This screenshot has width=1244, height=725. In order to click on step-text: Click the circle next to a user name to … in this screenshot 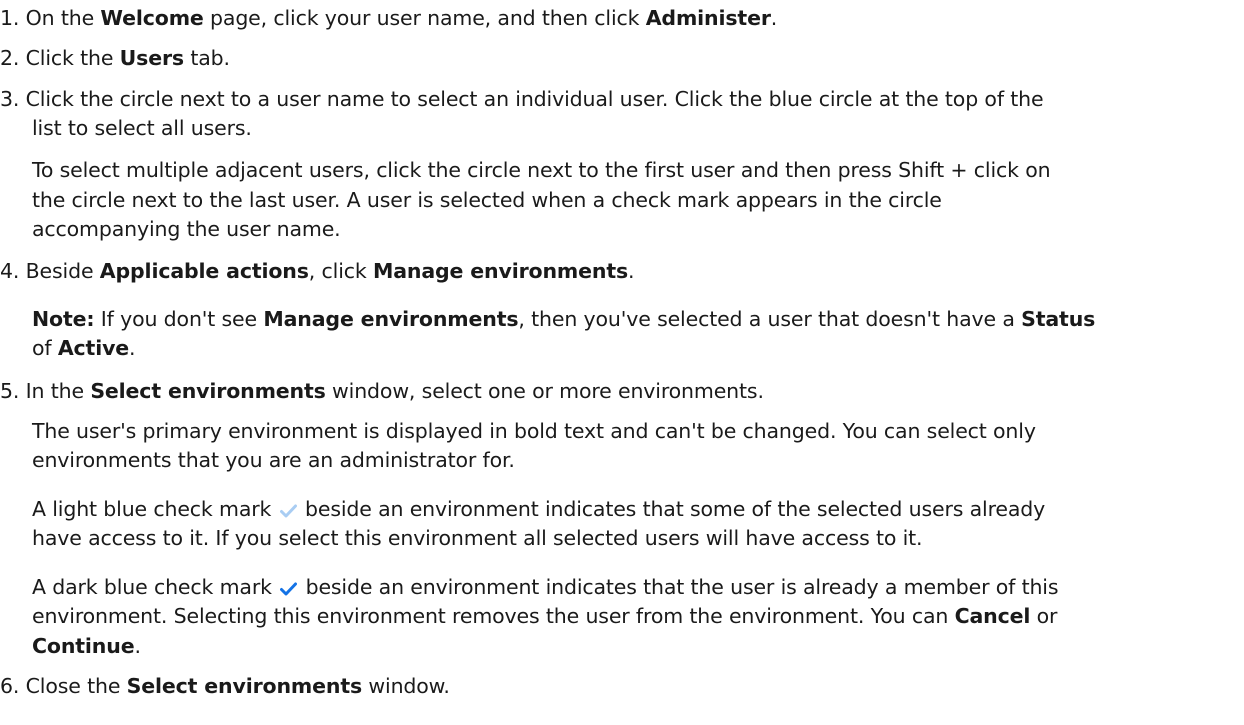, I will do `click(534, 99)`.